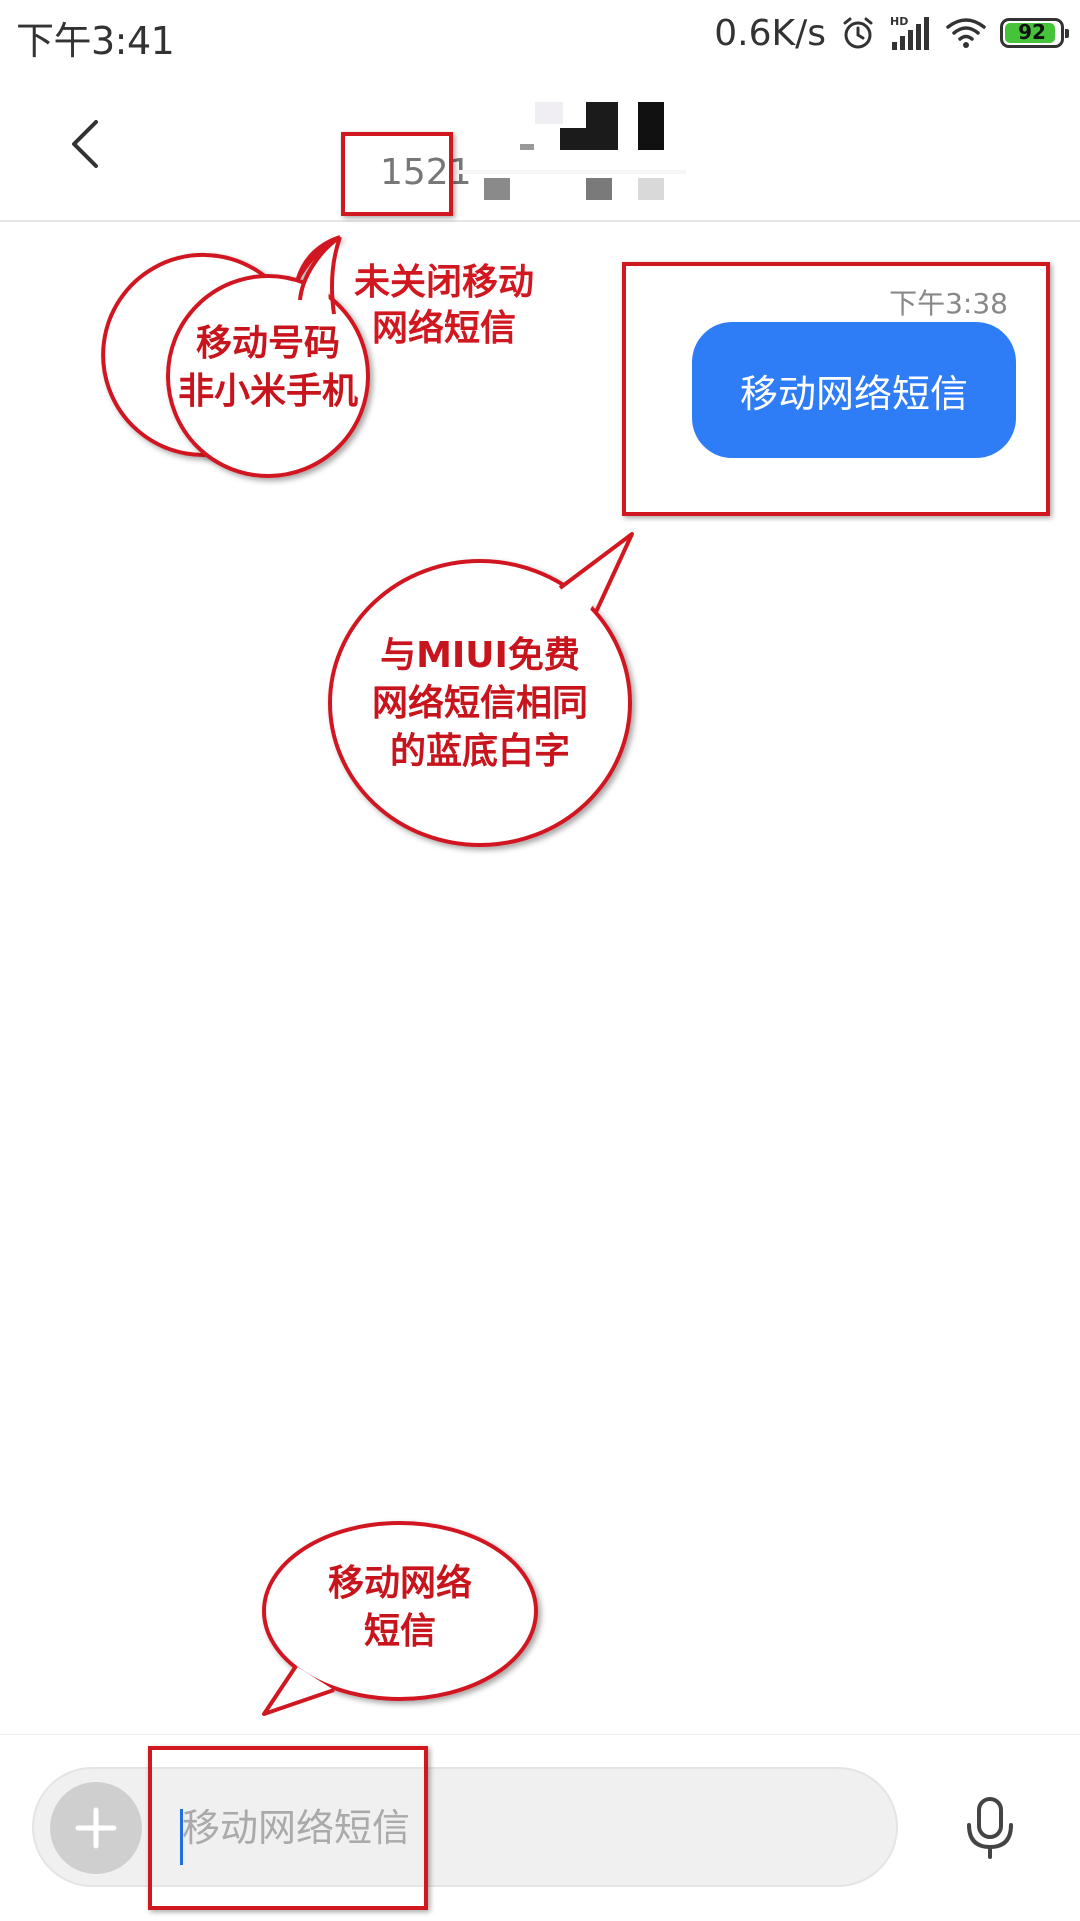 Image resolution: width=1080 pixels, height=1921 pixels. Describe the element at coordinates (397, 174) in the screenshot. I see `highlight-box-contact-number` at that location.